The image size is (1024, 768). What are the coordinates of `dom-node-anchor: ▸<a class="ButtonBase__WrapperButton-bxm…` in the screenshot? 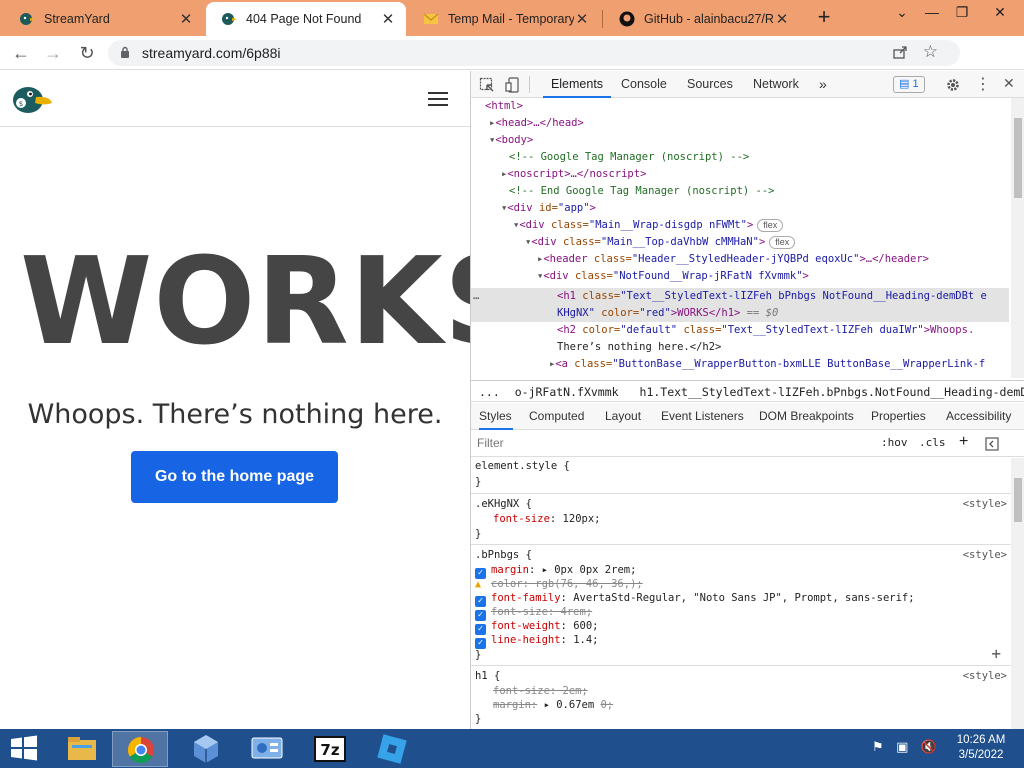 It's located at (767, 364).